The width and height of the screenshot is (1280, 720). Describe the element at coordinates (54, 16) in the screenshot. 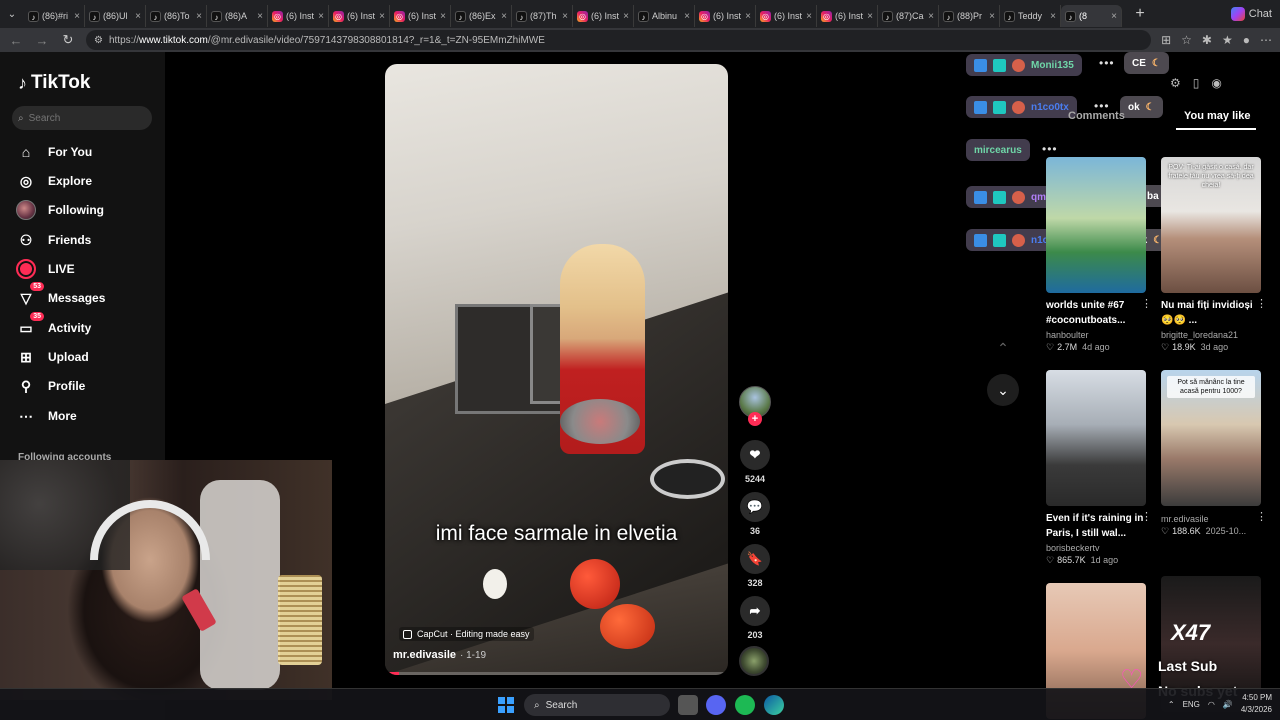

I see `browser-tab: ♪ (86)#ri ×` at that location.